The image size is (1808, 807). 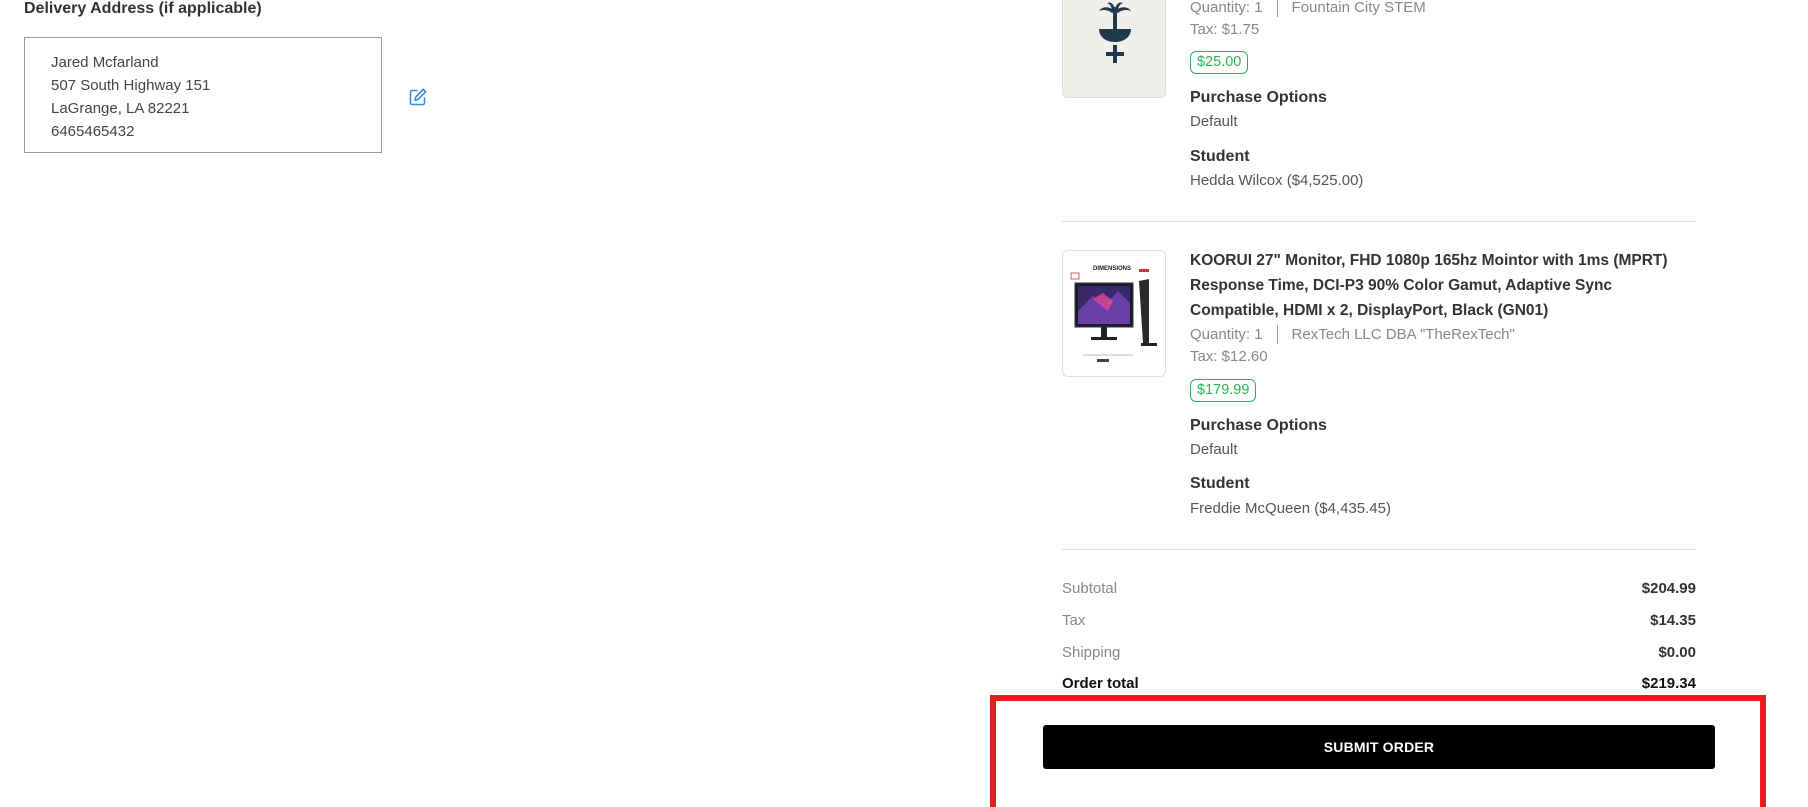 I want to click on item-divider, so click(x=1379, y=221).